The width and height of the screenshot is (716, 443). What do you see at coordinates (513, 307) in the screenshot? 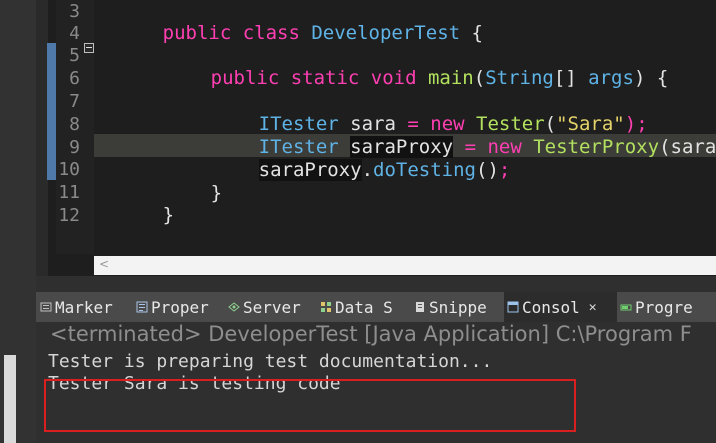
I see `console-icon` at bounding box center [513, 307].